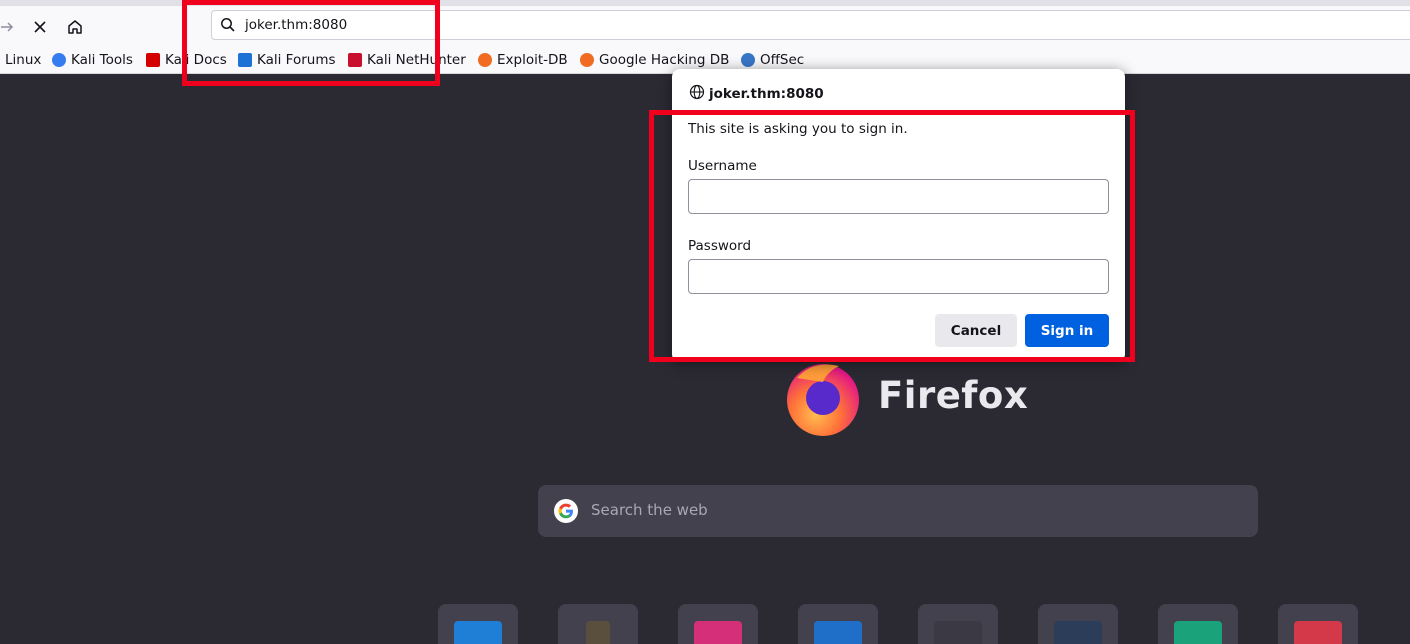 Image resolution: width=1410 pixels, height=644 pixels. What do you see at coordinates (40, 27) in the screenshot?
I see `close-icon` at bounding box center [40, 27].